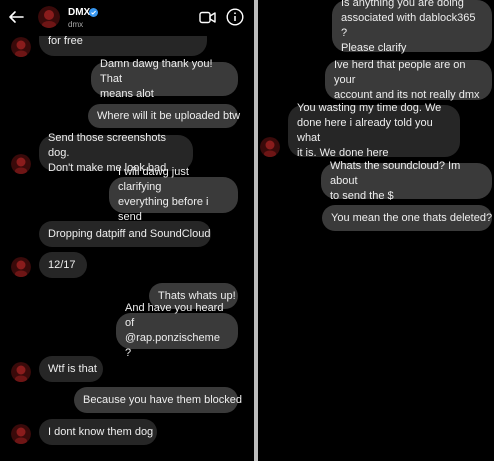 The width and height of the screenshot is (494, 461). Describe the element at coordinates (125, 234) in the screenshot. I see `message-bubble: Dropping datpiff and SoundCloud` at that location.